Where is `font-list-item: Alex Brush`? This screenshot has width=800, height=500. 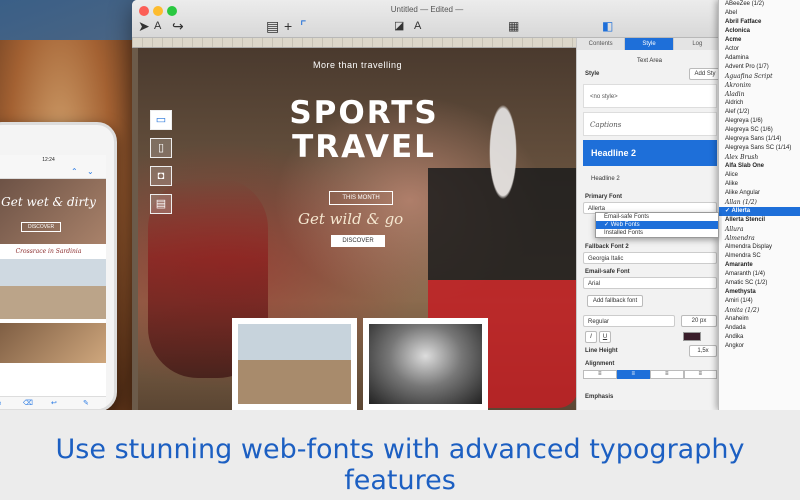
font-list-item: Alex Brush is located at coordinates (759, 157).